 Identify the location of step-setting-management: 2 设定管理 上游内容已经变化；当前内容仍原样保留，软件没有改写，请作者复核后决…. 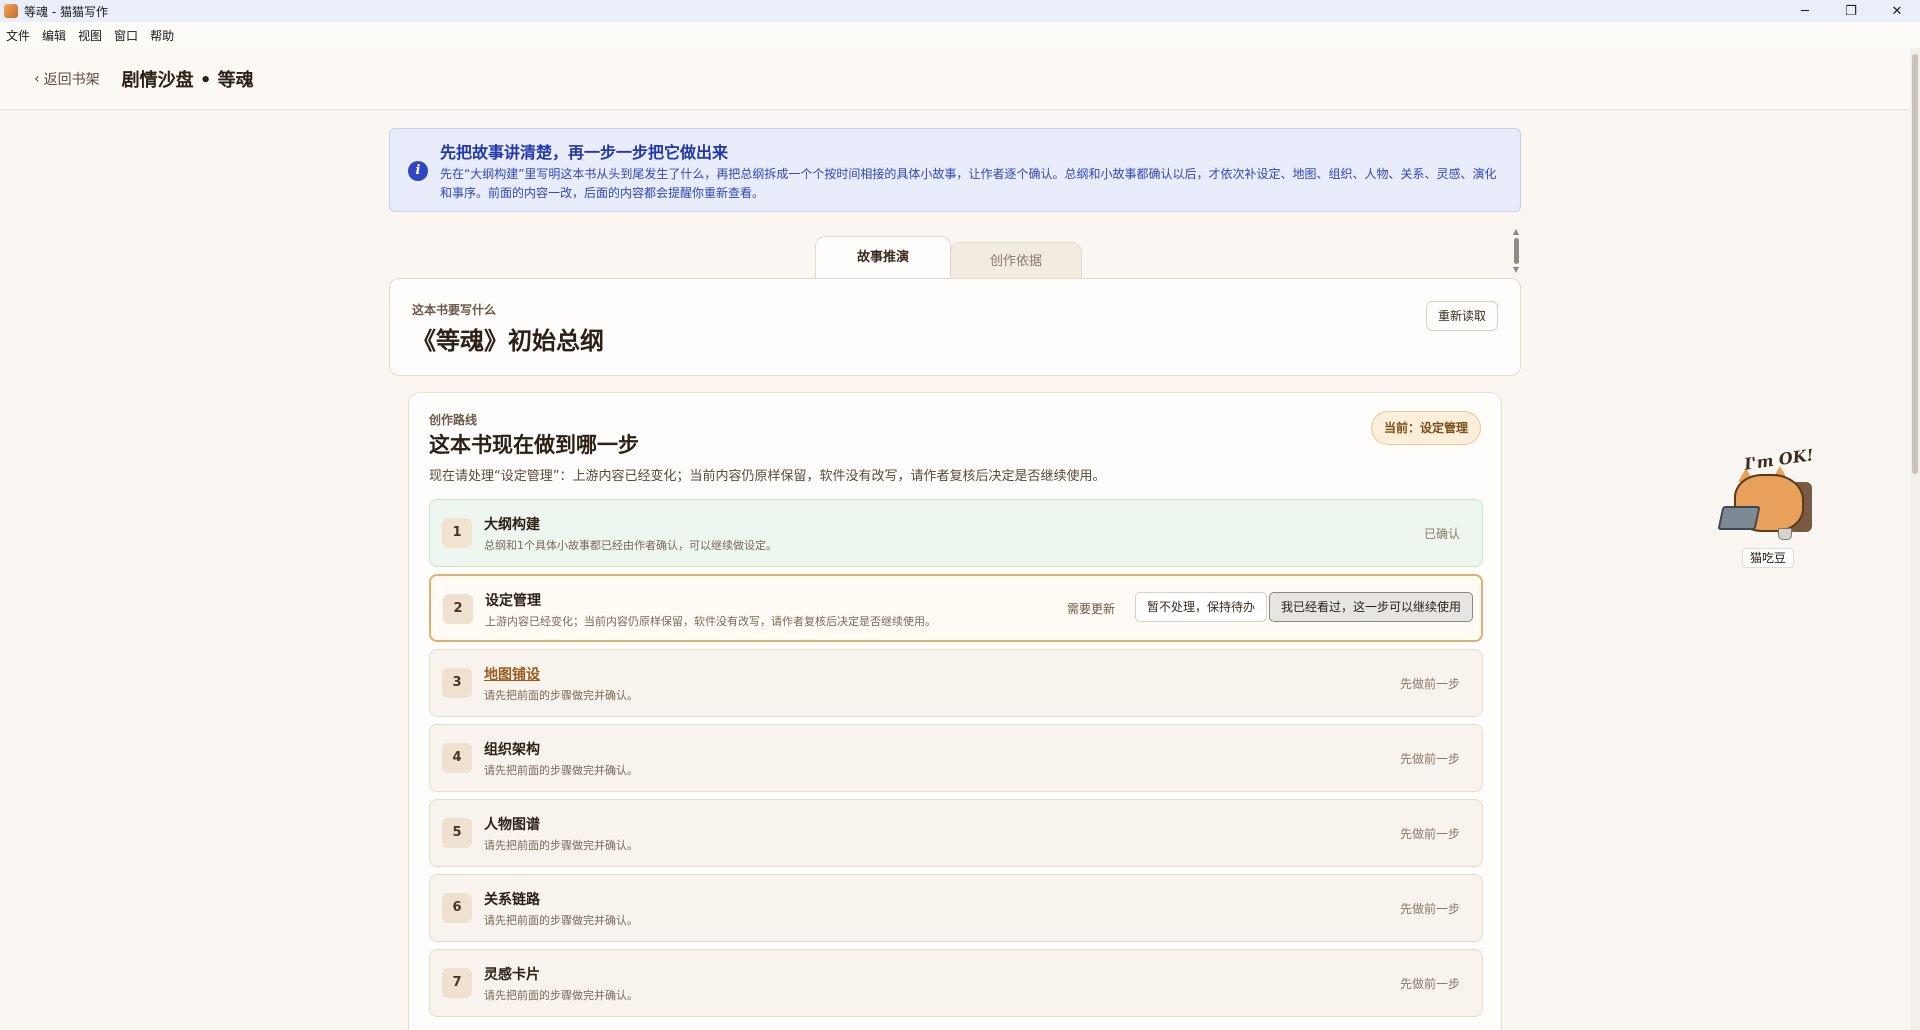
(956, 608).